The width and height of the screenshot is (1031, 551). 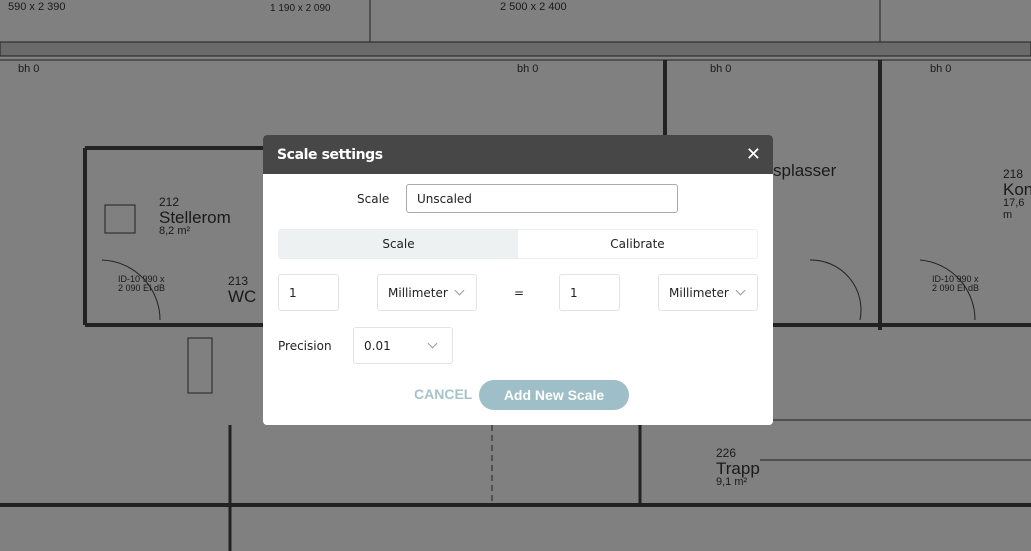 I want to click on right-value: 1, so click(x=574, y=292).